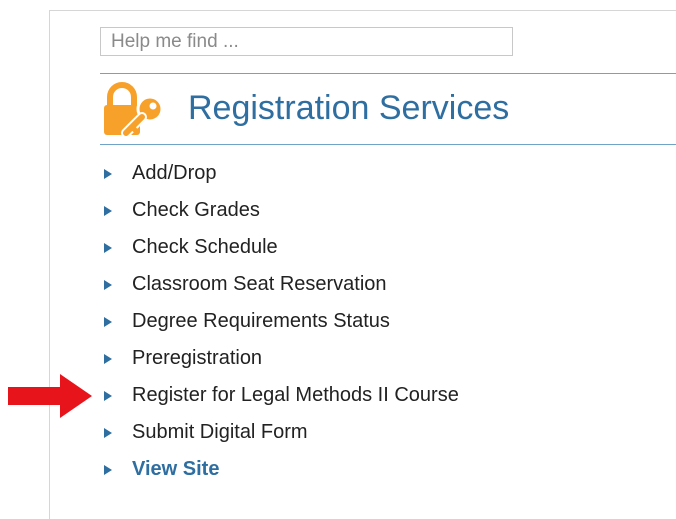 This screenshot has width=676, height=519. What do you see at coordinates (220, 432) in the screenshot?
I see `menu-item-label: Submit Digital Form` at bounding box center [220, 432].